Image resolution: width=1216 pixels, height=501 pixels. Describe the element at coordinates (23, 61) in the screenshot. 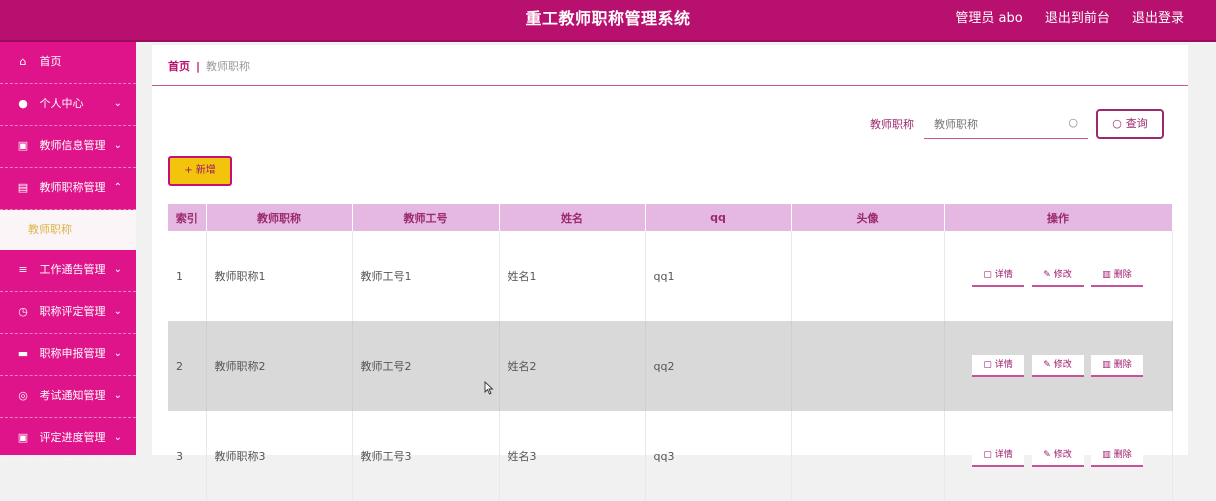

I see `home-icon: ⌂` at that location.